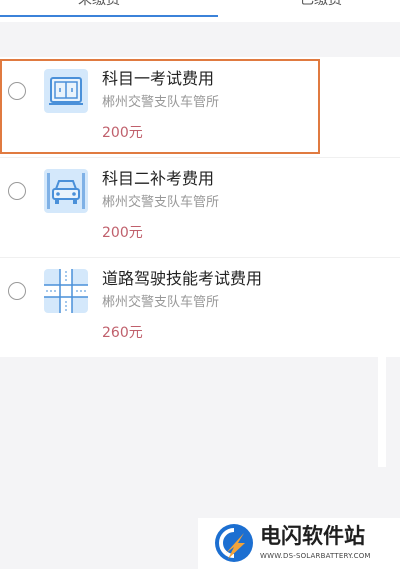 The image size is (400, 569). Describe the element at coordinates (99, 4) in the screenshot. I see `tab-unpaid: 未缴费` at that location.